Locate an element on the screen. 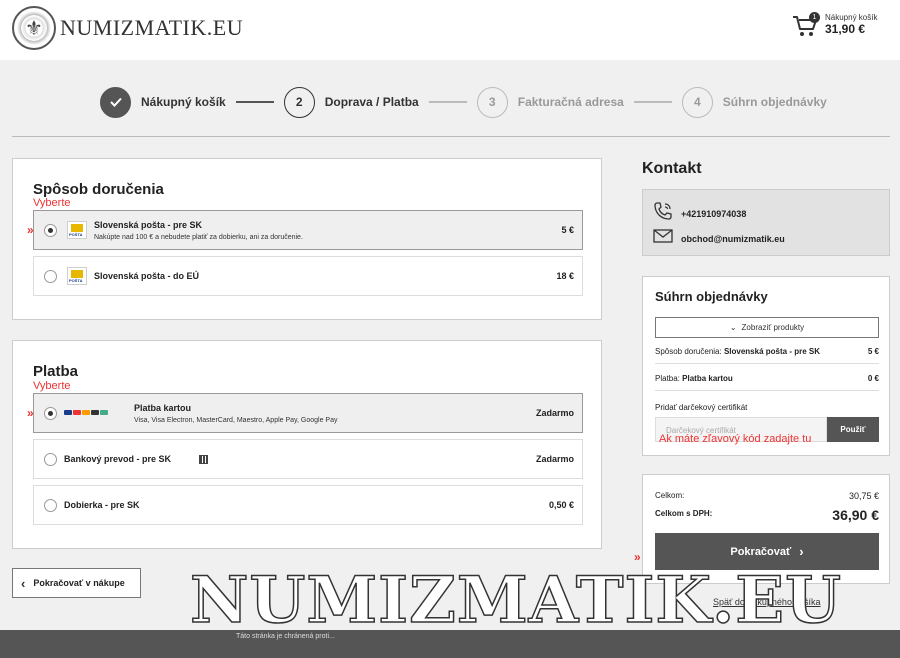  payment-radio-bank is located at coordinates (50, 459).